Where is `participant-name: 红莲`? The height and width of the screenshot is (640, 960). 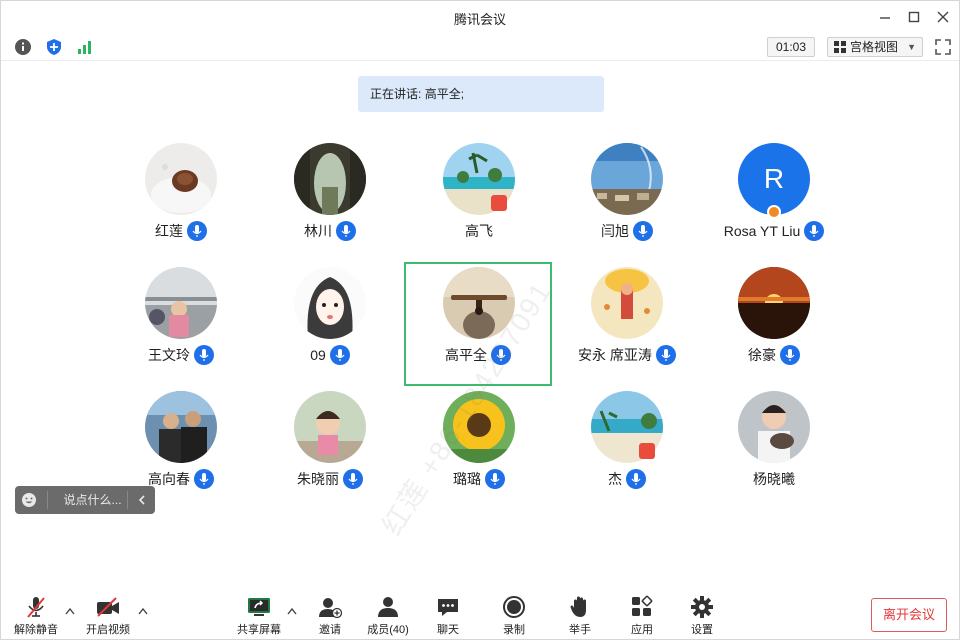 participant-name: 红莲 is located at coordinates (169, 231).